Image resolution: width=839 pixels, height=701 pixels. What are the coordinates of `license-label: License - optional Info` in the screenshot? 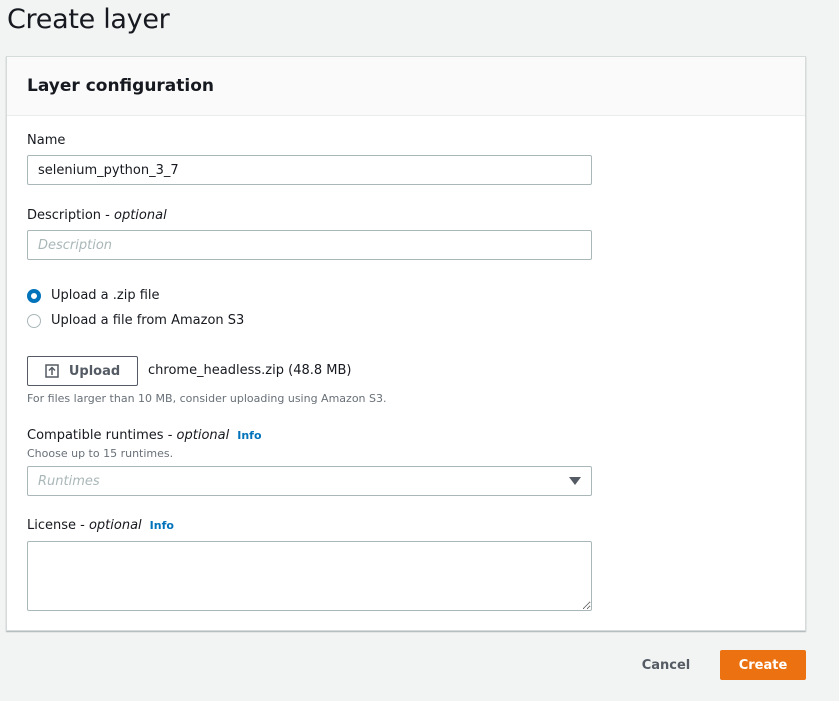 It's located at (100, 525).